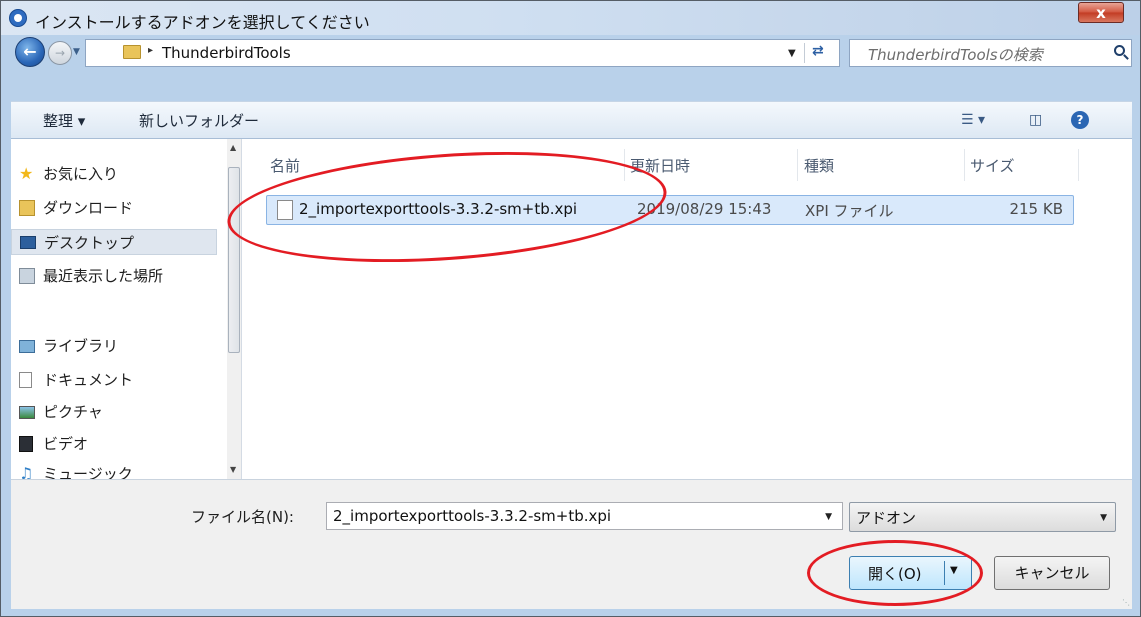 This screenshot has height=617, width=1141. What do you see at coordinates (1119, 50) in the screenshot?
I see `search-icon` at bounding box center [1119, 50].